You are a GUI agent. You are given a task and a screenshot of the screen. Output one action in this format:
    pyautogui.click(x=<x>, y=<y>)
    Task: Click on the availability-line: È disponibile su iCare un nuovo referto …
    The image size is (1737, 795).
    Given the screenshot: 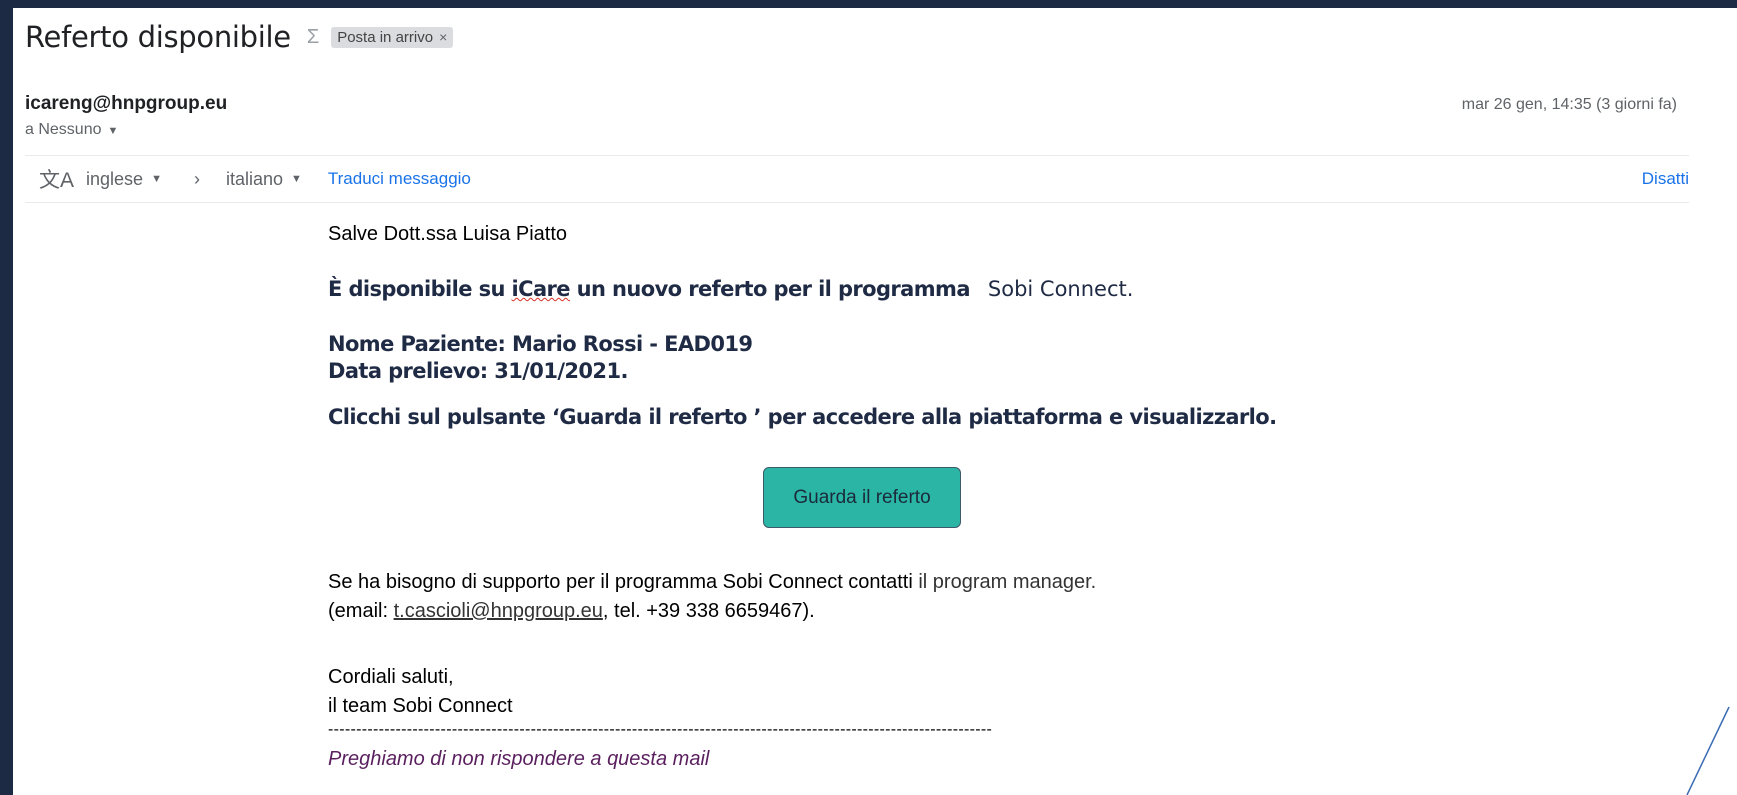 What is the action you would take?
    pyautogui.click(x=730, y=289)
    